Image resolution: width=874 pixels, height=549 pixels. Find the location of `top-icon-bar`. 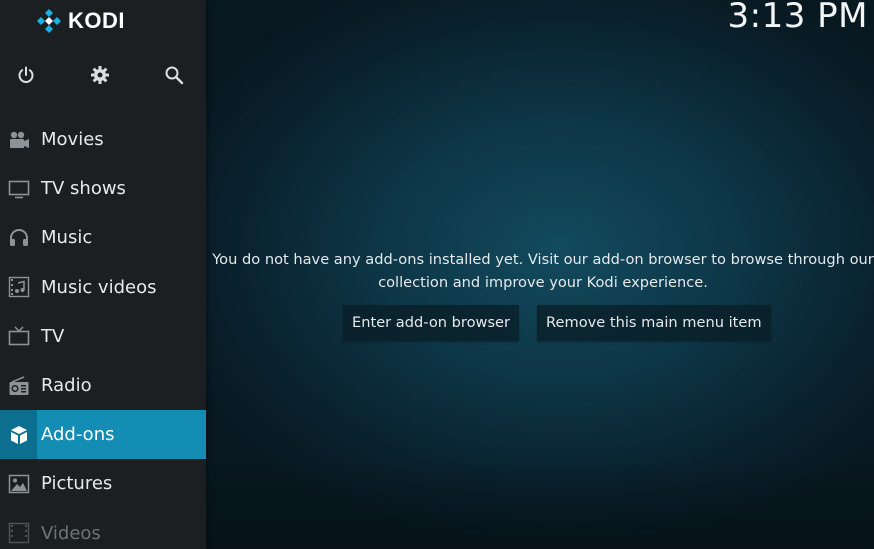

top-icon-bar is located at coordinates (103, 75).